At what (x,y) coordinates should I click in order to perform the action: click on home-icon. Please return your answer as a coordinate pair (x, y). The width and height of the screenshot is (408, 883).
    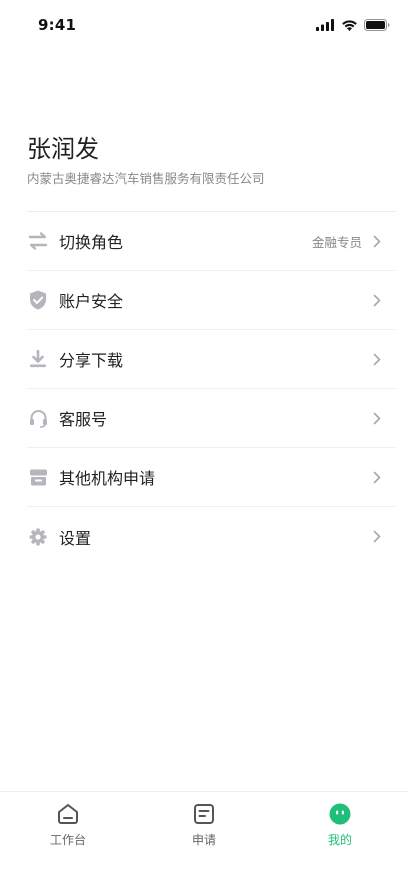
    Looking at the image, I should click on (68, 814).